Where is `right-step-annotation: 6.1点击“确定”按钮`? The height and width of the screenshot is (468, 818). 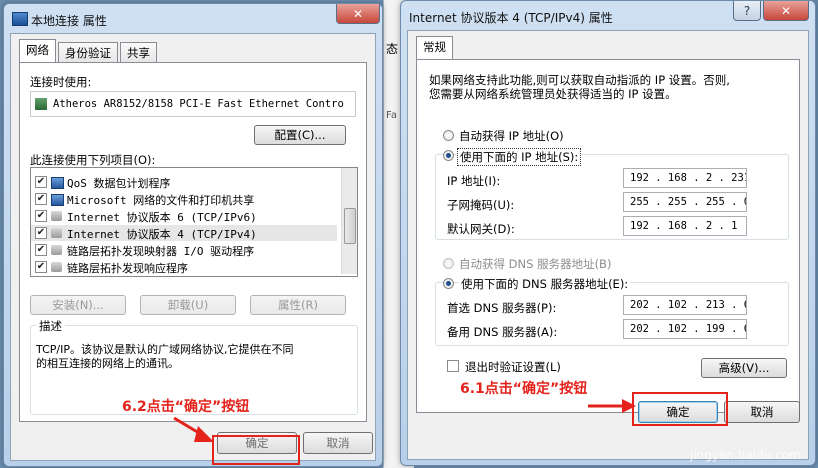 right-step-annotation: 6.1点击“确定”按钮 is located at coordinates (524, 389).